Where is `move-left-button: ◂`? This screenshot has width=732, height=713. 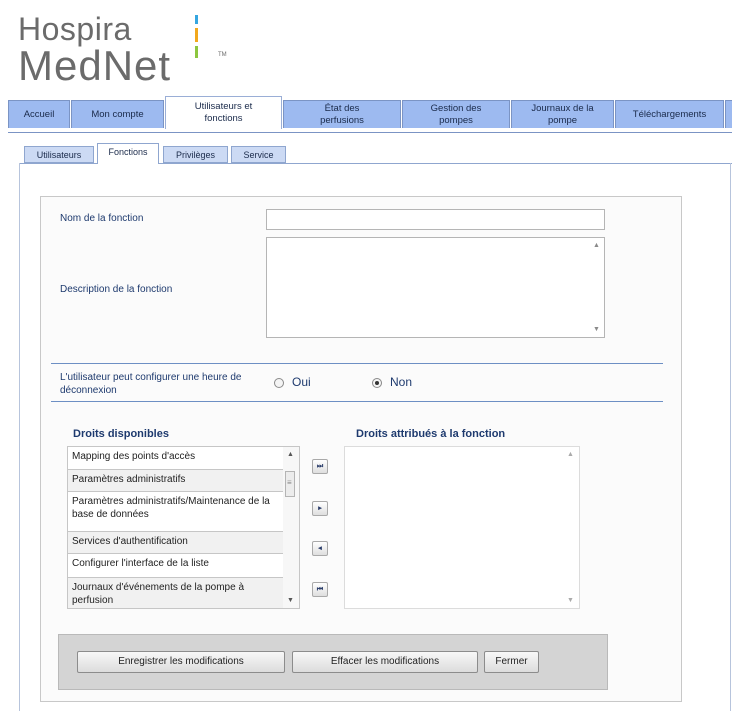
move-left-button: ◂ is located at coordinates (320, 548).